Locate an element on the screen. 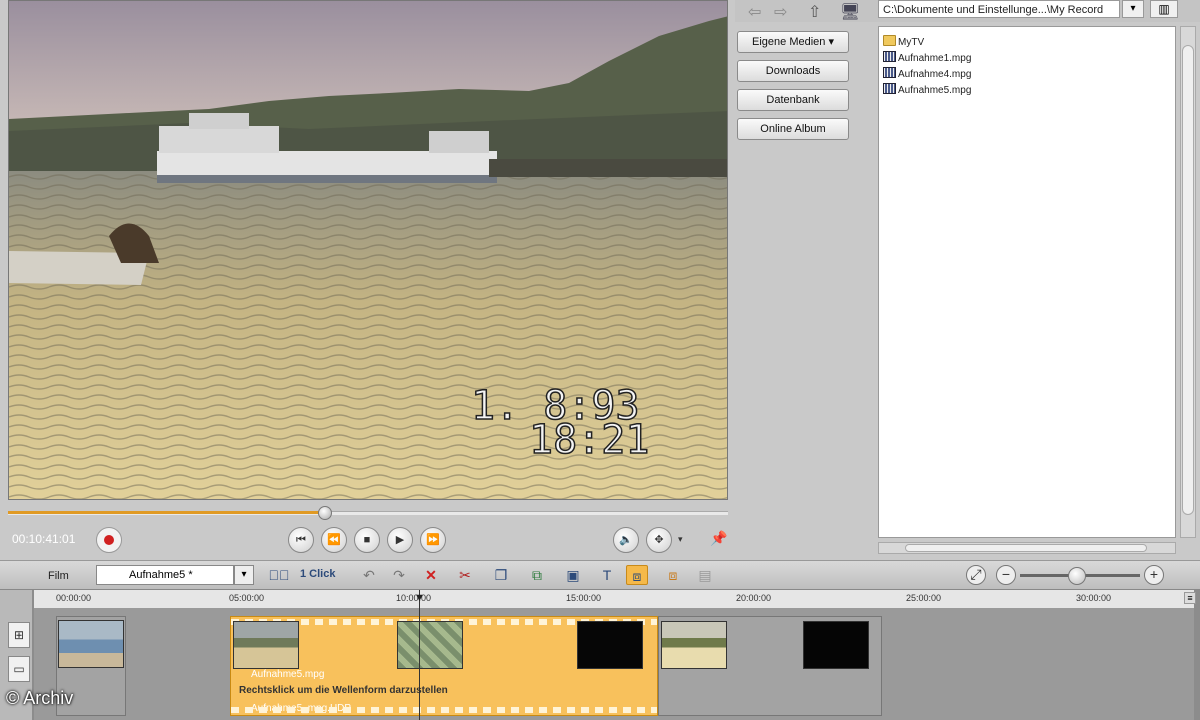 The height and width of the screenshot is (720, 1200). seek-handle is located at coordinates (324, 513).